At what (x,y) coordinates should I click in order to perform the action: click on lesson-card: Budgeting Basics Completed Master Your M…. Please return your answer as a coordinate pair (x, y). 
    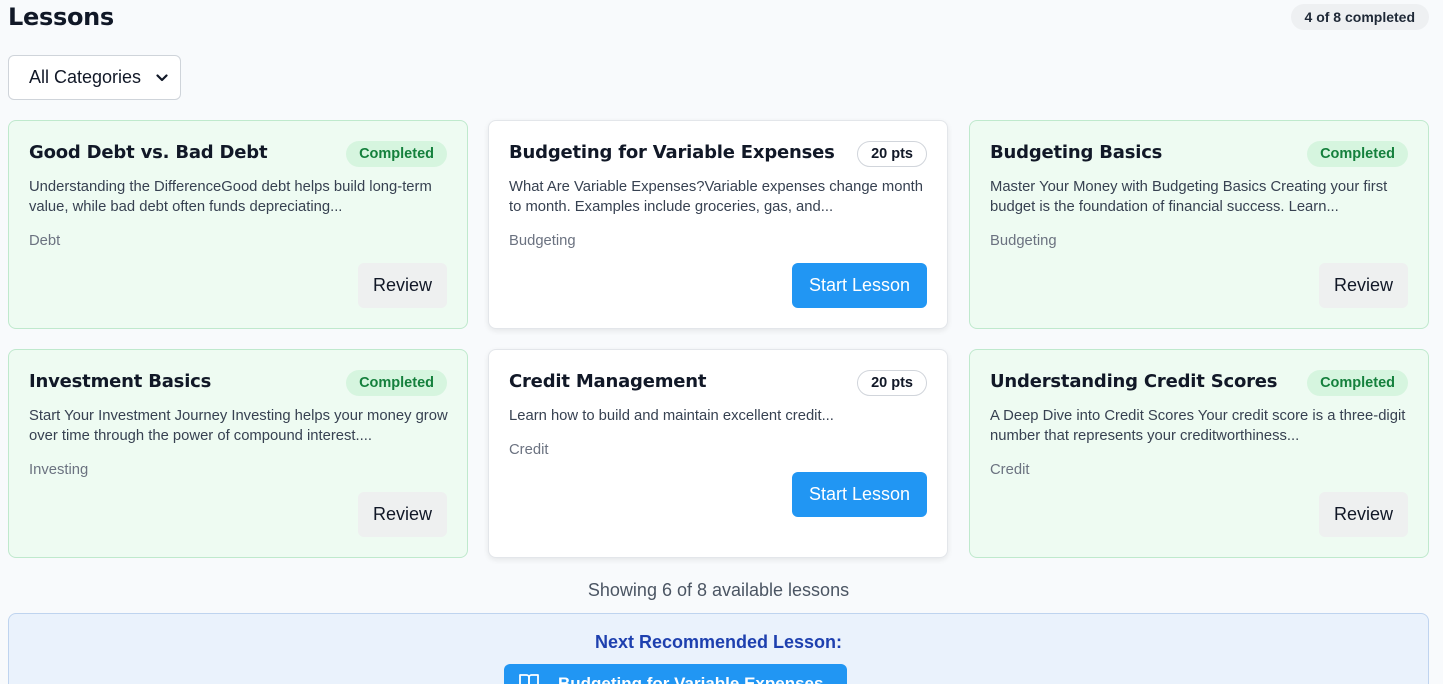
    Looking at the image, I should click on (1199, 224).